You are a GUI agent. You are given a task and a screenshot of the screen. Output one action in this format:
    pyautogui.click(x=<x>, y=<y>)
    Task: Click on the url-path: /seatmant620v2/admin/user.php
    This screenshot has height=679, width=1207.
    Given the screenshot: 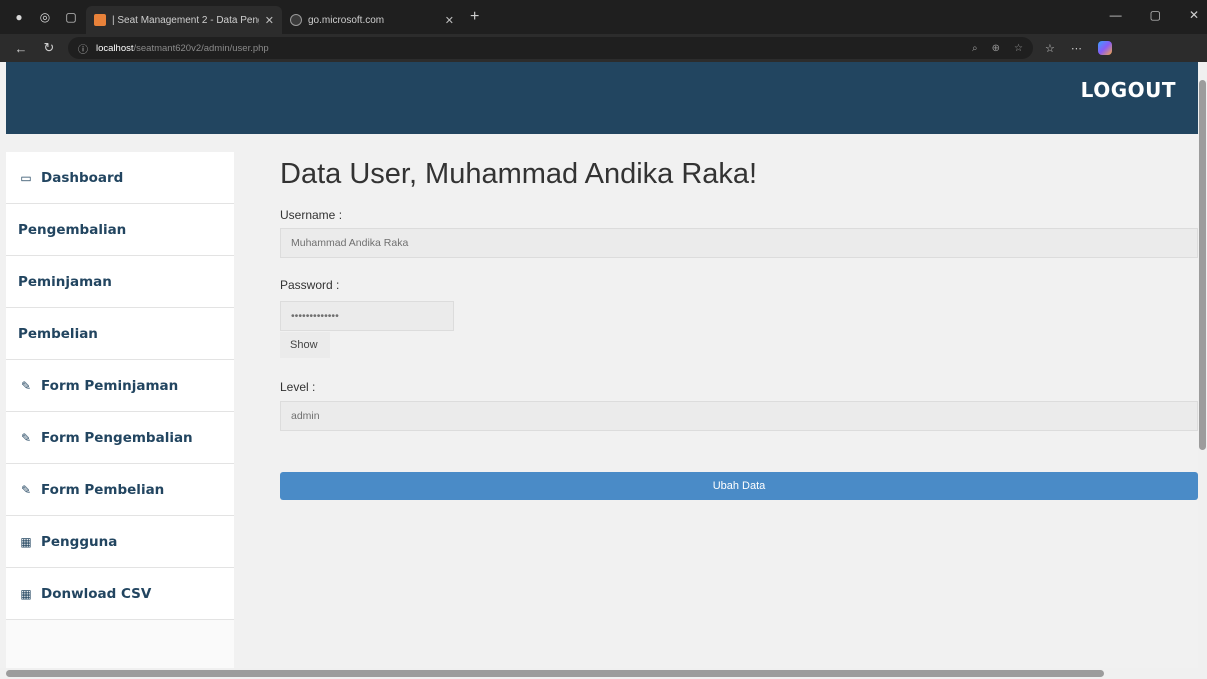 What is the action you would take?
    pyautogui.click(x=201, y=48)
    